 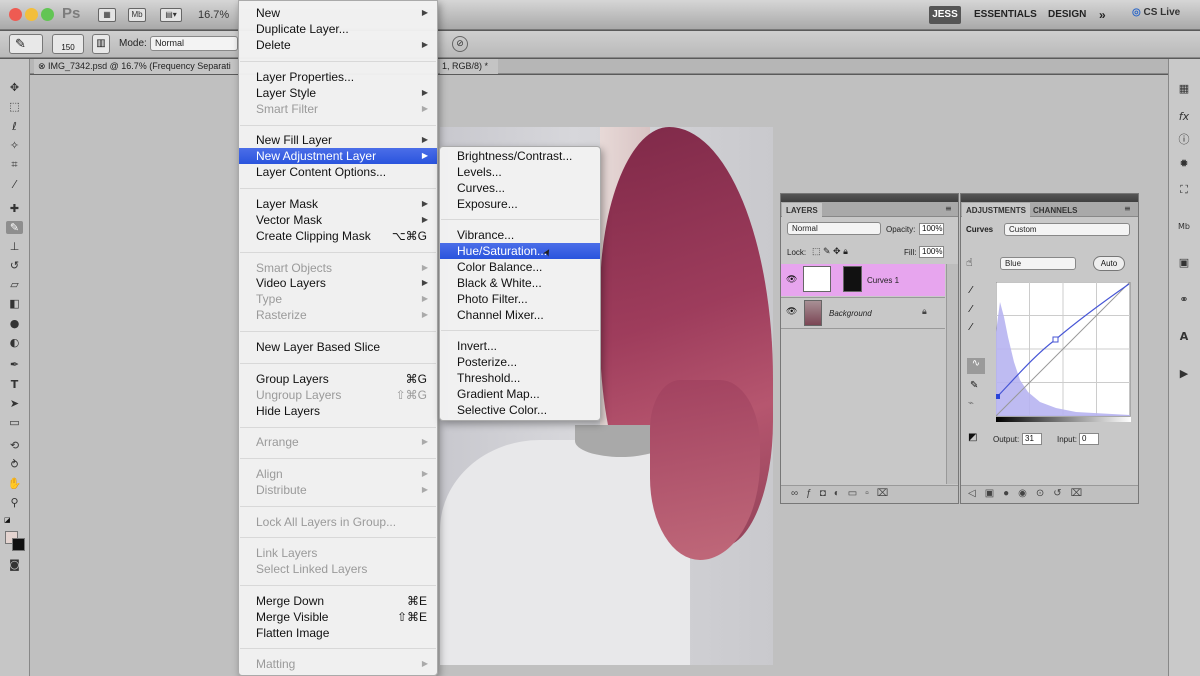 I want to click on gradient-tool-icon: ◧, so click(x=14, y=303).